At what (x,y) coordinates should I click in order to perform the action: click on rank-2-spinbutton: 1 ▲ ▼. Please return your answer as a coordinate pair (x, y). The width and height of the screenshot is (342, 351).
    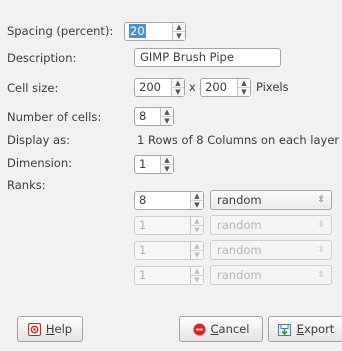
    Looking at the image, I should click on (169, 225).